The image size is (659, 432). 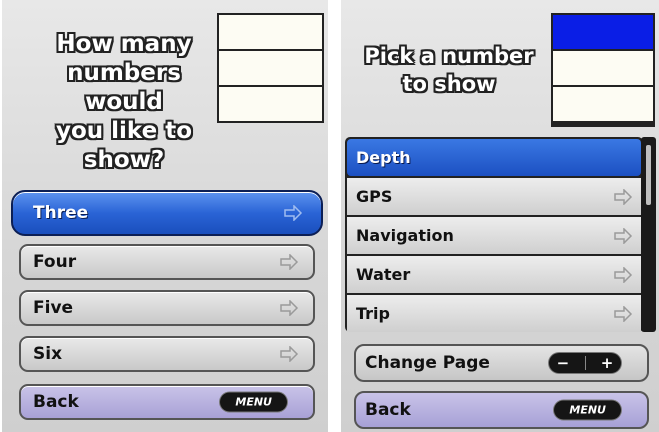 I want to click on active-data-field-slot, so click(x=603, y=32).